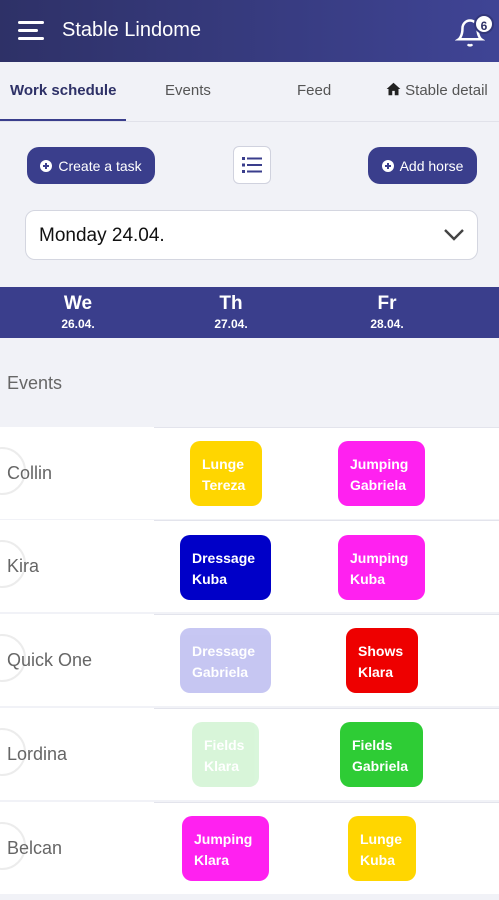 Image resolution: width=499 pixels, height=900 pixels. I want to click on horse-row: Belcan Jumping Klara Lunge Kuba, so click(249, 848).